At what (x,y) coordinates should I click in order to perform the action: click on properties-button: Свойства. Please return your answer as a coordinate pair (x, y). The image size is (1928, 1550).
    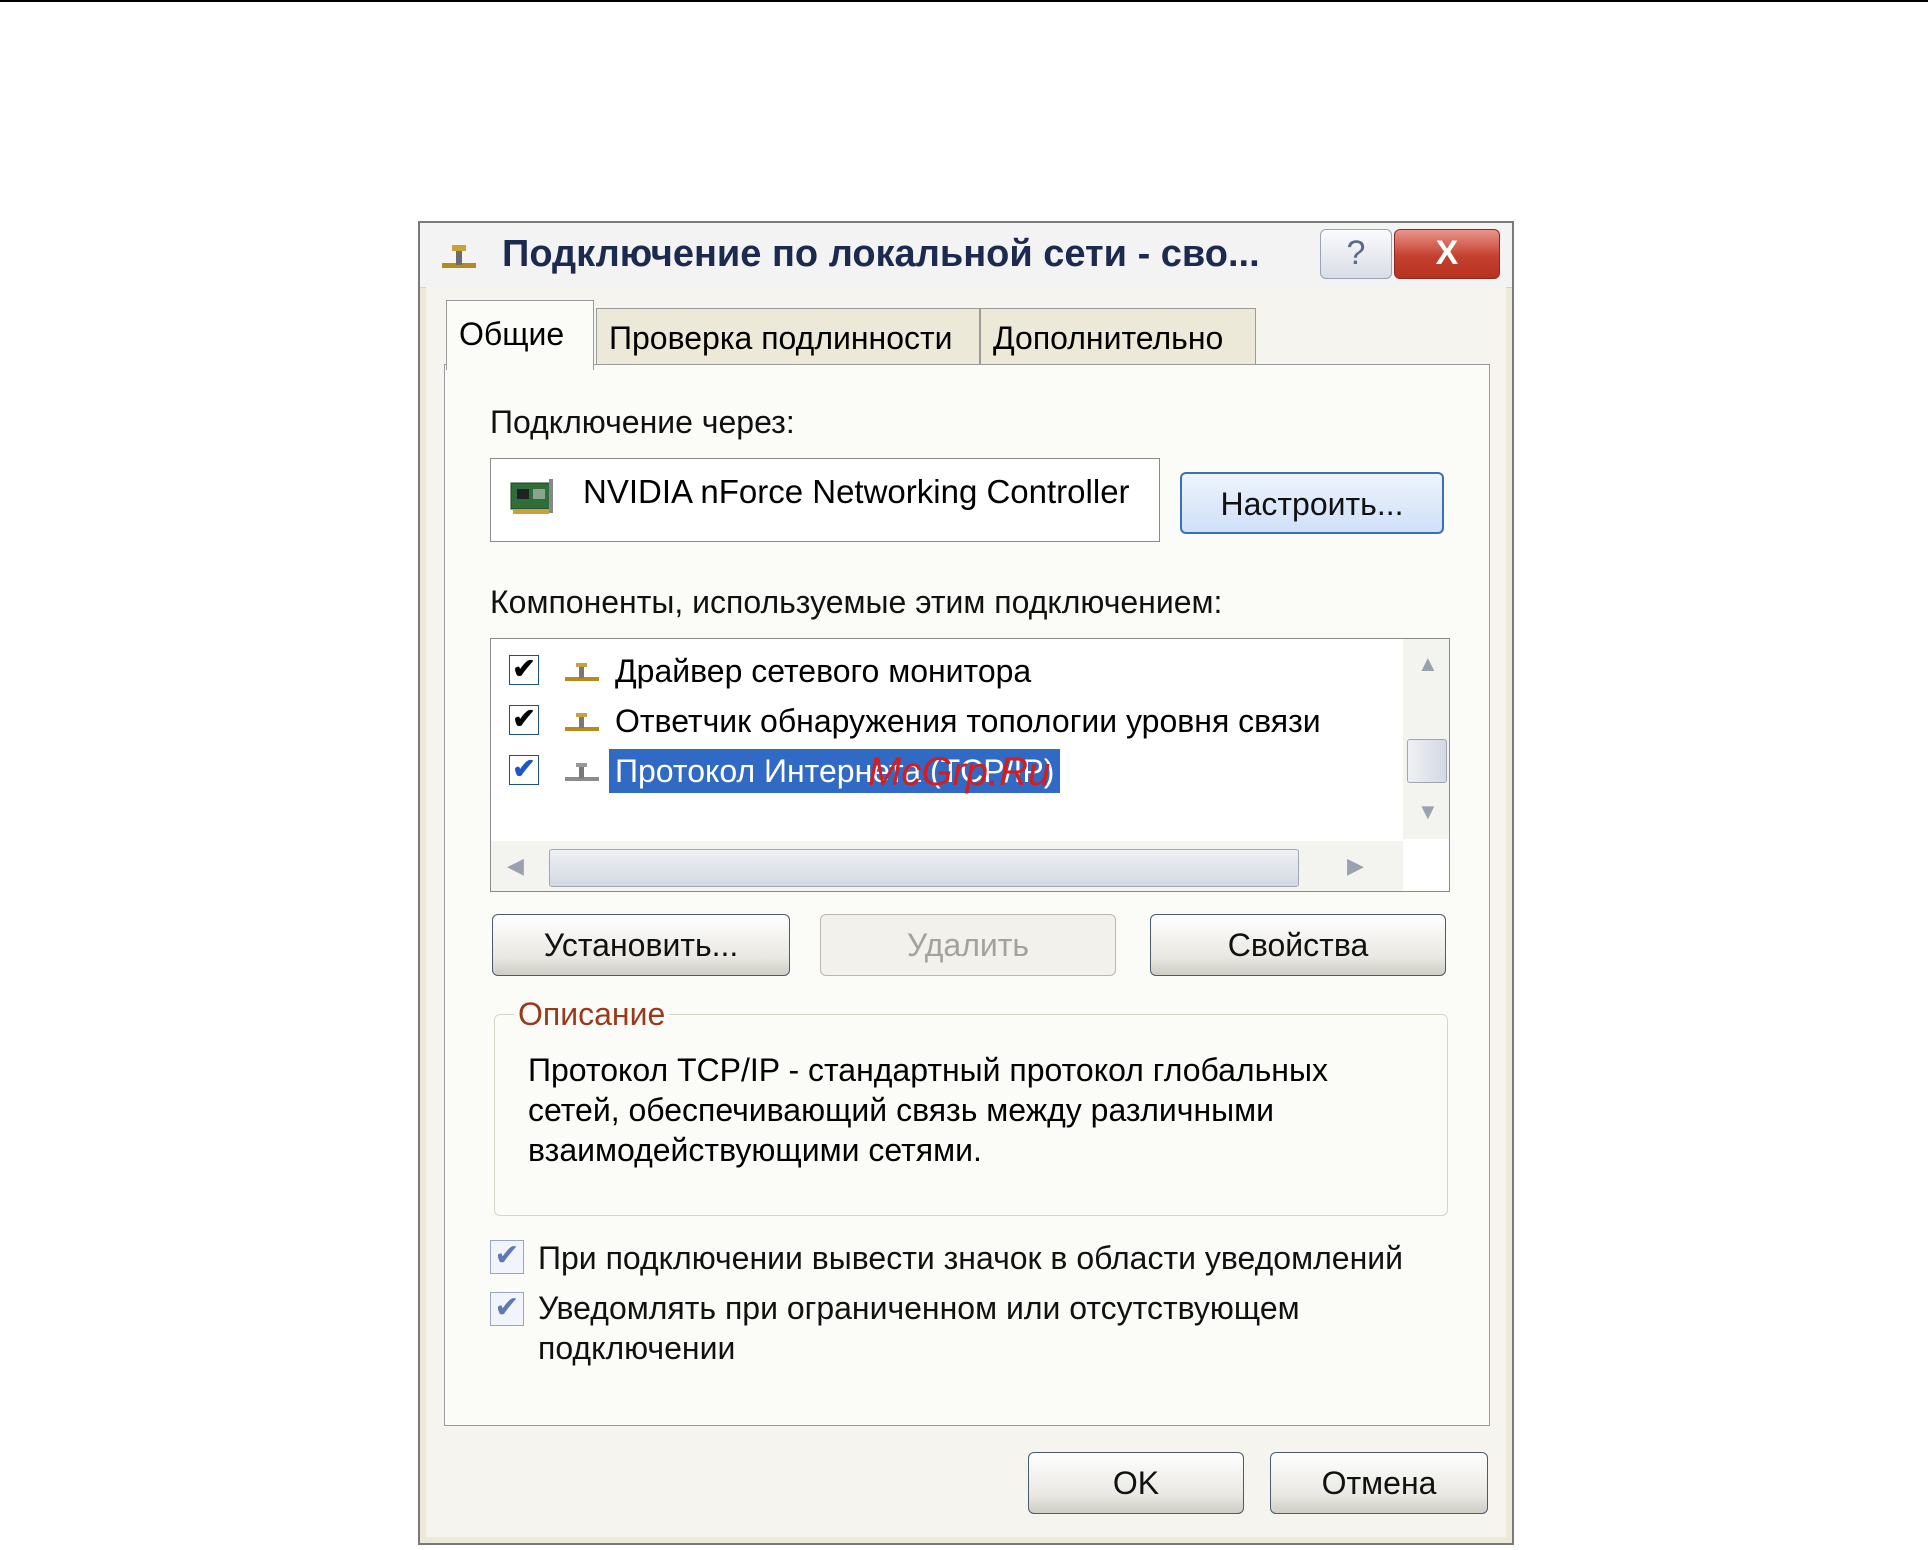
    Looking at the image, I should click on (1298, 945).